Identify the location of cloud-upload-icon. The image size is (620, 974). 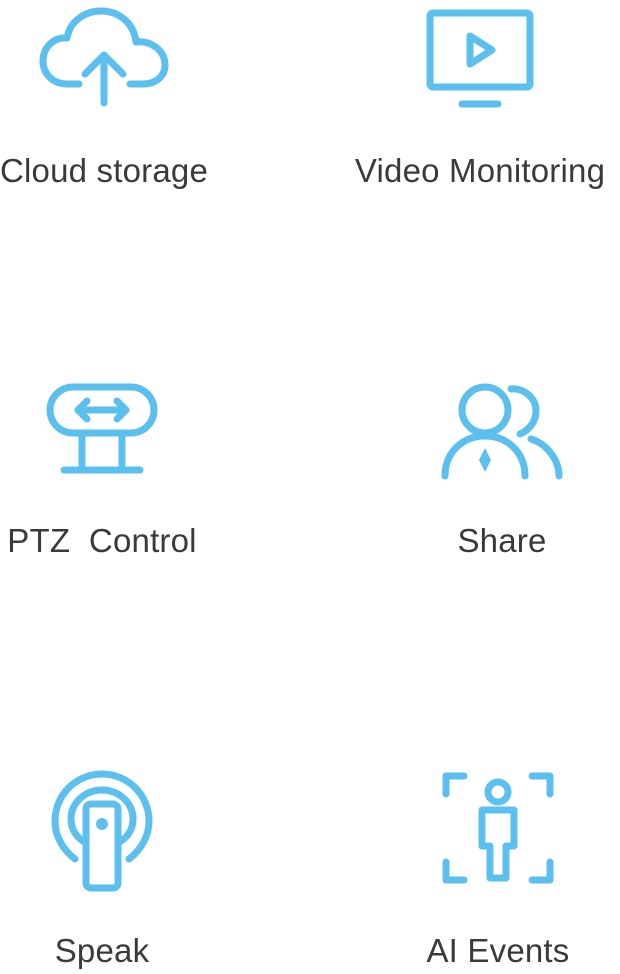
(104, 56).